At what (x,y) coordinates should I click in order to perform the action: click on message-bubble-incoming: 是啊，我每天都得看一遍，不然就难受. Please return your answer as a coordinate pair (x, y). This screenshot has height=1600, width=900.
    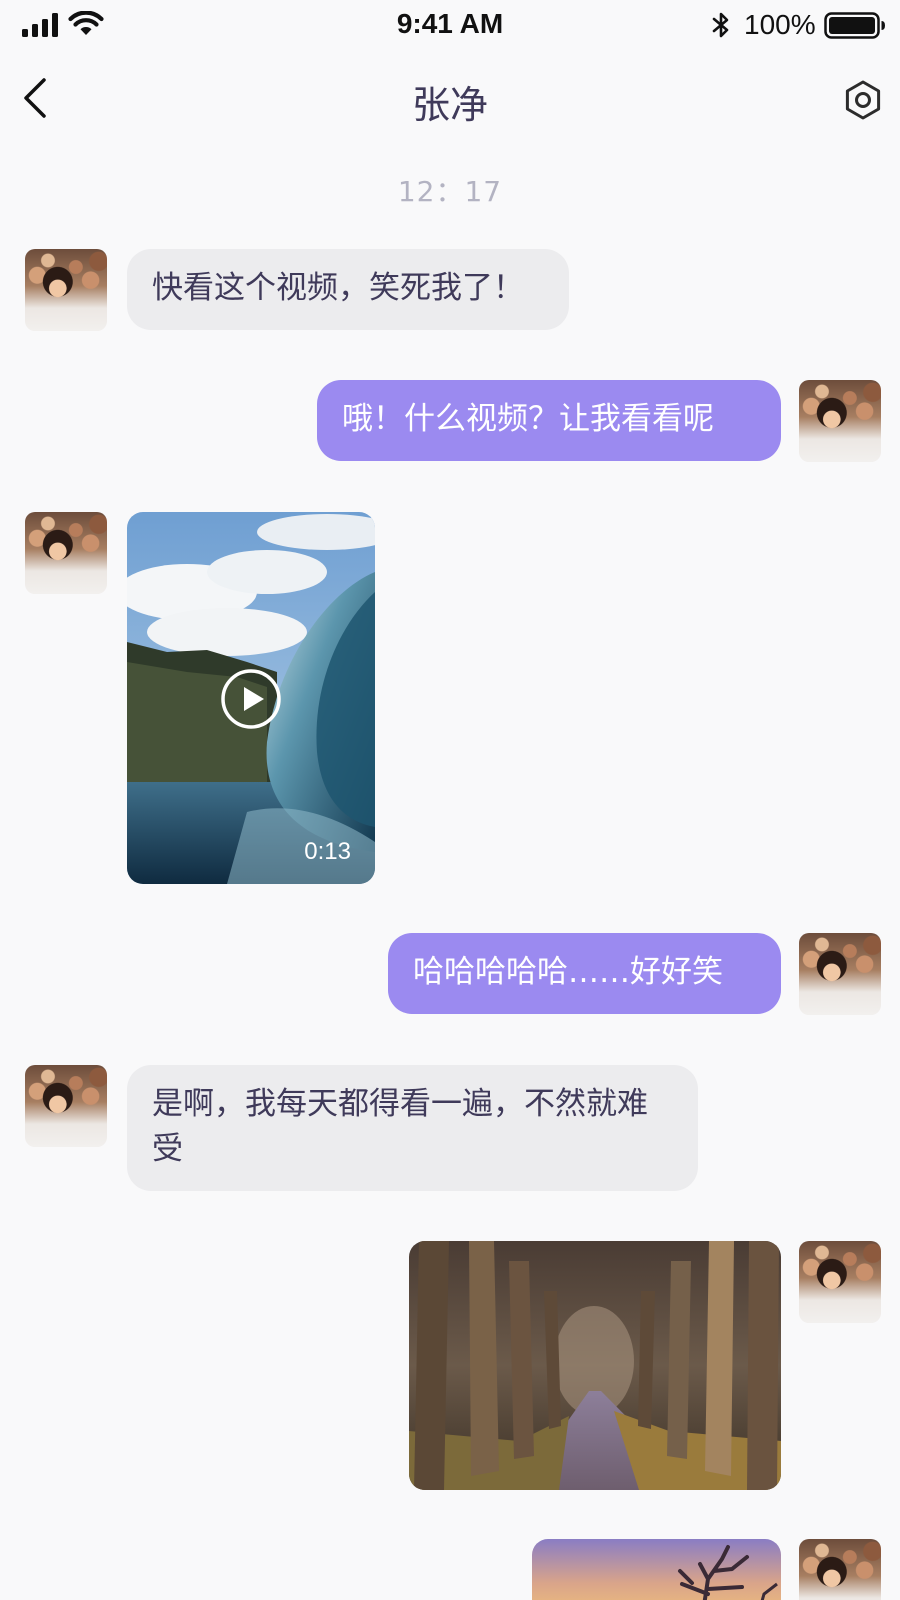
    Looking at the image, I should click on (412, 1128).